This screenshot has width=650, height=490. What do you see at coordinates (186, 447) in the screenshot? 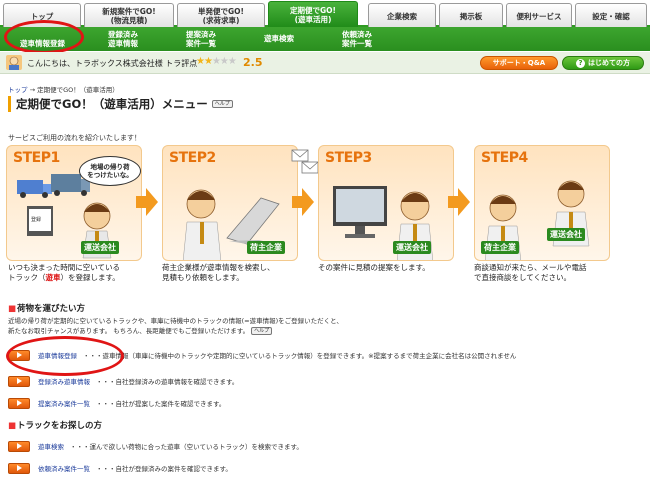
I see `row-desc-vehicle-search: ・・・運んで欲しい荷物に合った遊車（空いているトラック）を検索できます。` at bounding box center [186, 447].